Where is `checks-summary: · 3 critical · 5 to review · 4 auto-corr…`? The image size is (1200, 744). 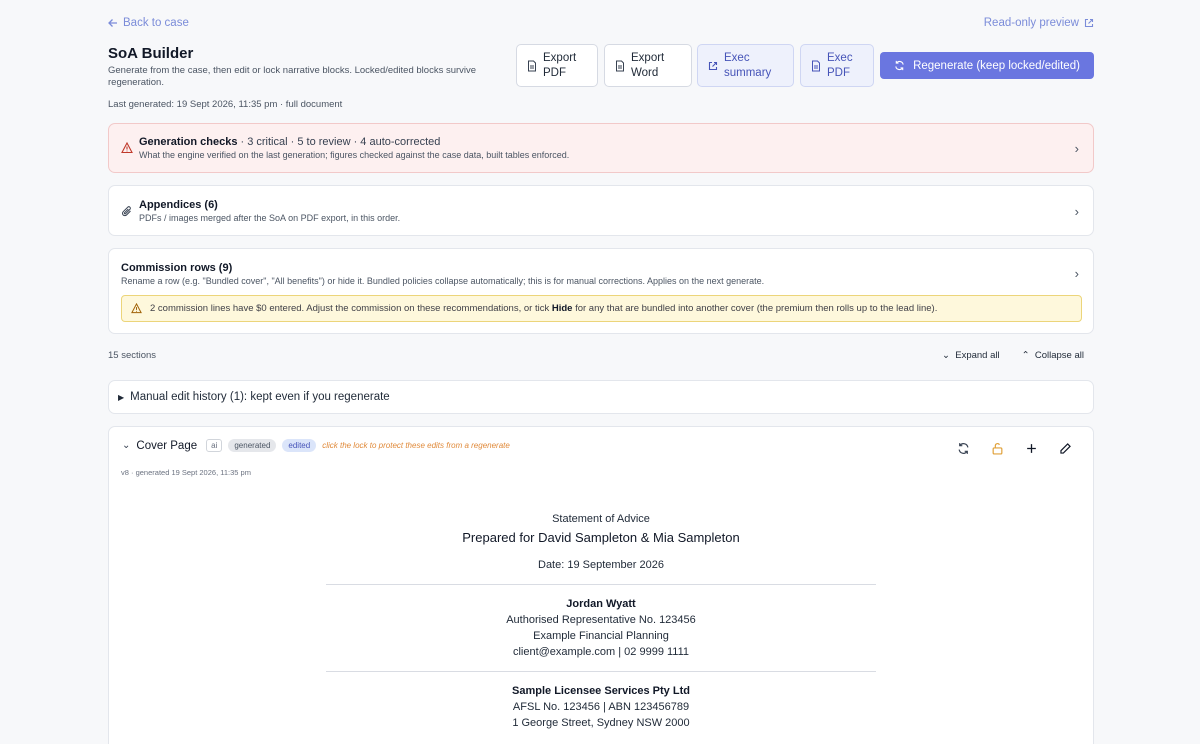
checks-summary: · 3 critical · 5 to review · 4 auto-corr… is located at coordinates (340, 142).